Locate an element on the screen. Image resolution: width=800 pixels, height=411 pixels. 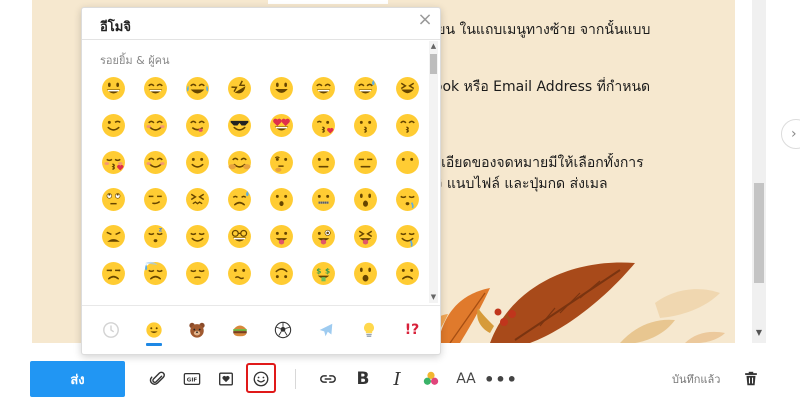
beaming-face-emoji is located at coordinates (155, 88).